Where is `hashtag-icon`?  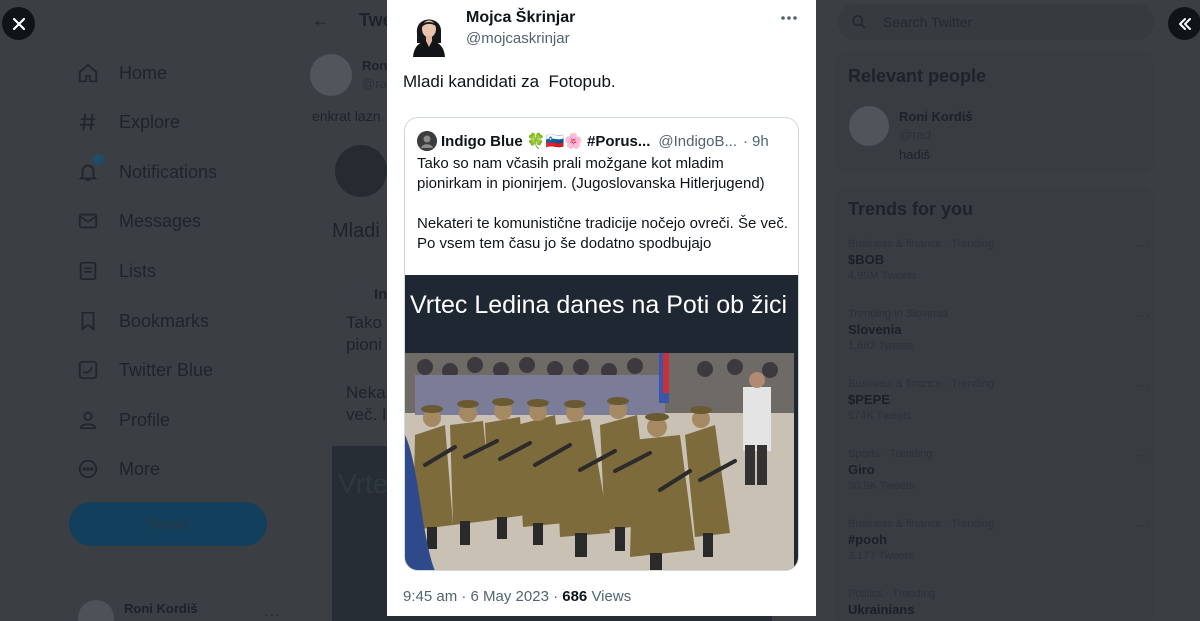
hashtag-icon is located at coordinates (88, 122).